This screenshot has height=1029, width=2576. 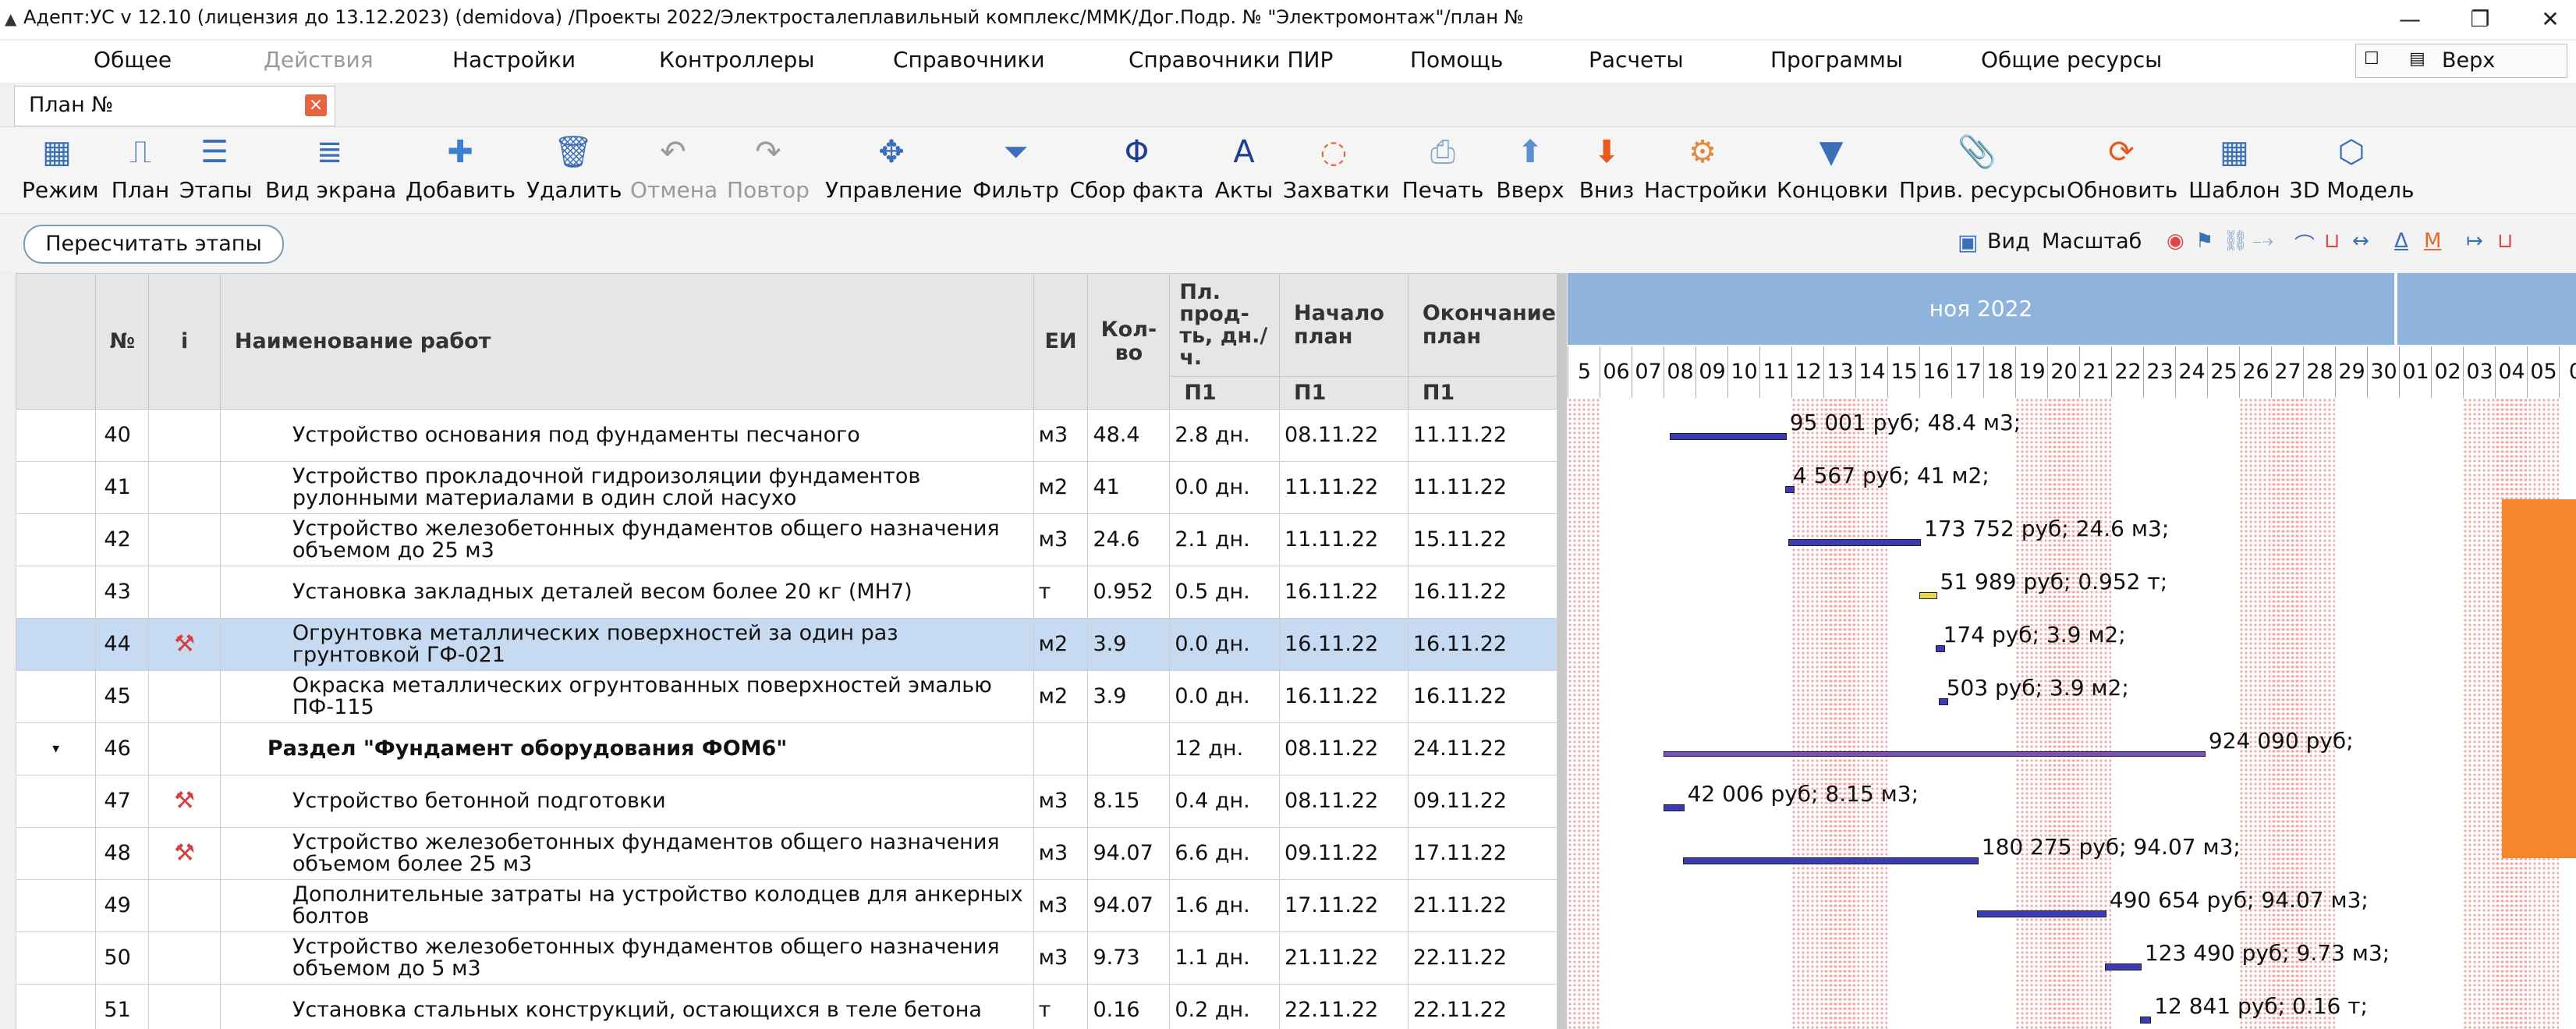 What do you see at coordinates (1225, 435) in the screenshot?
I see `cell-dur: 2.8 дн.` at bounding box center [1225, 435].